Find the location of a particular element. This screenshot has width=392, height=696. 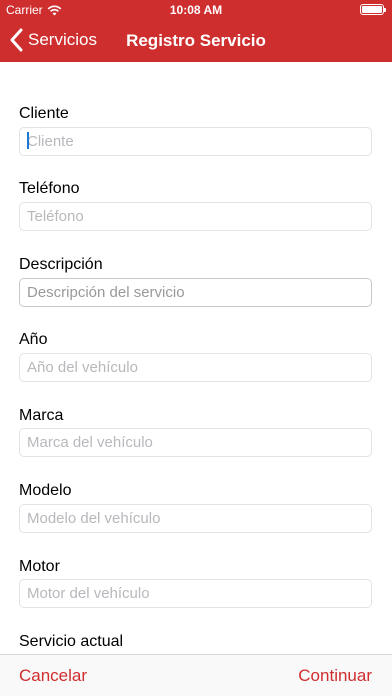

page-title: Registro Servicio is located at coordinates (196, 40).